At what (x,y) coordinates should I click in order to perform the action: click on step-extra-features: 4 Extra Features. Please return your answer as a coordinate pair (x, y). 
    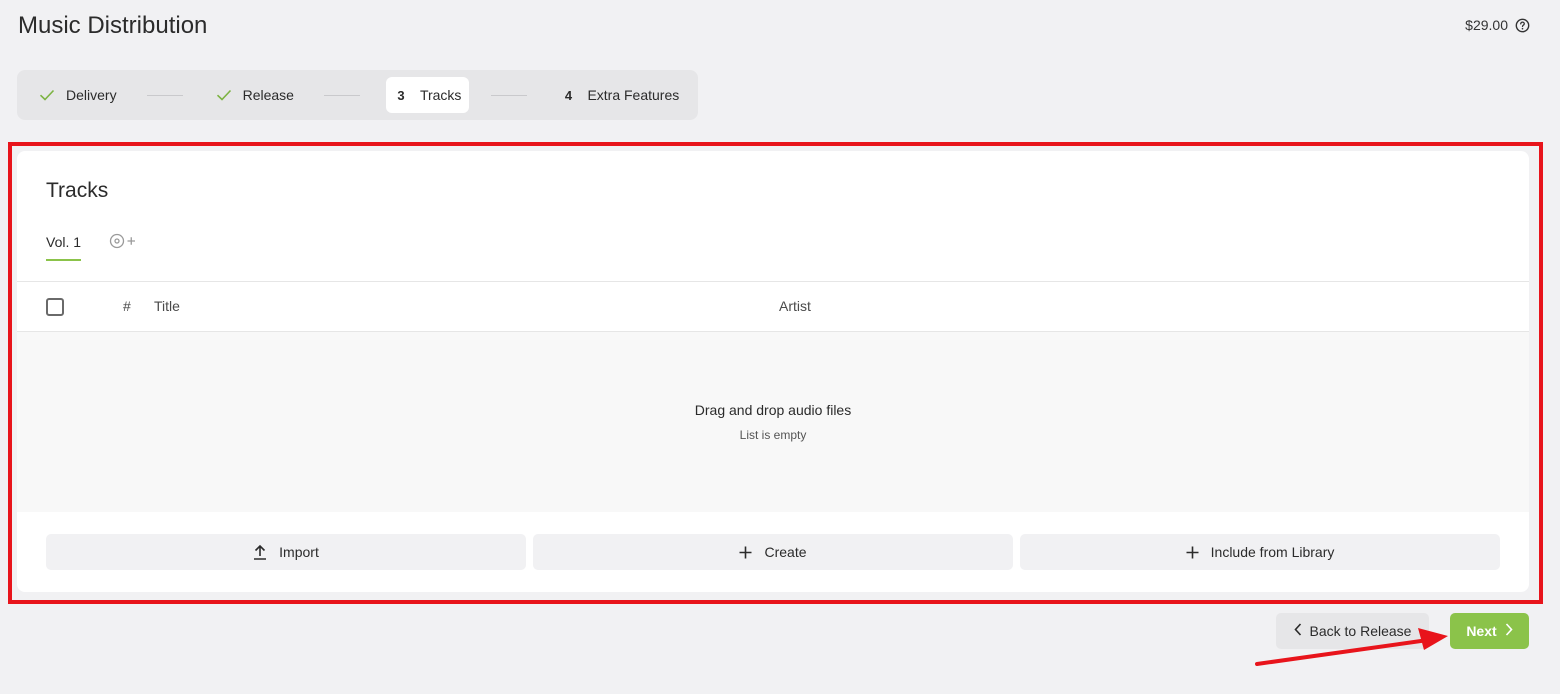
    Looking at the image, I should click on (620, 95).